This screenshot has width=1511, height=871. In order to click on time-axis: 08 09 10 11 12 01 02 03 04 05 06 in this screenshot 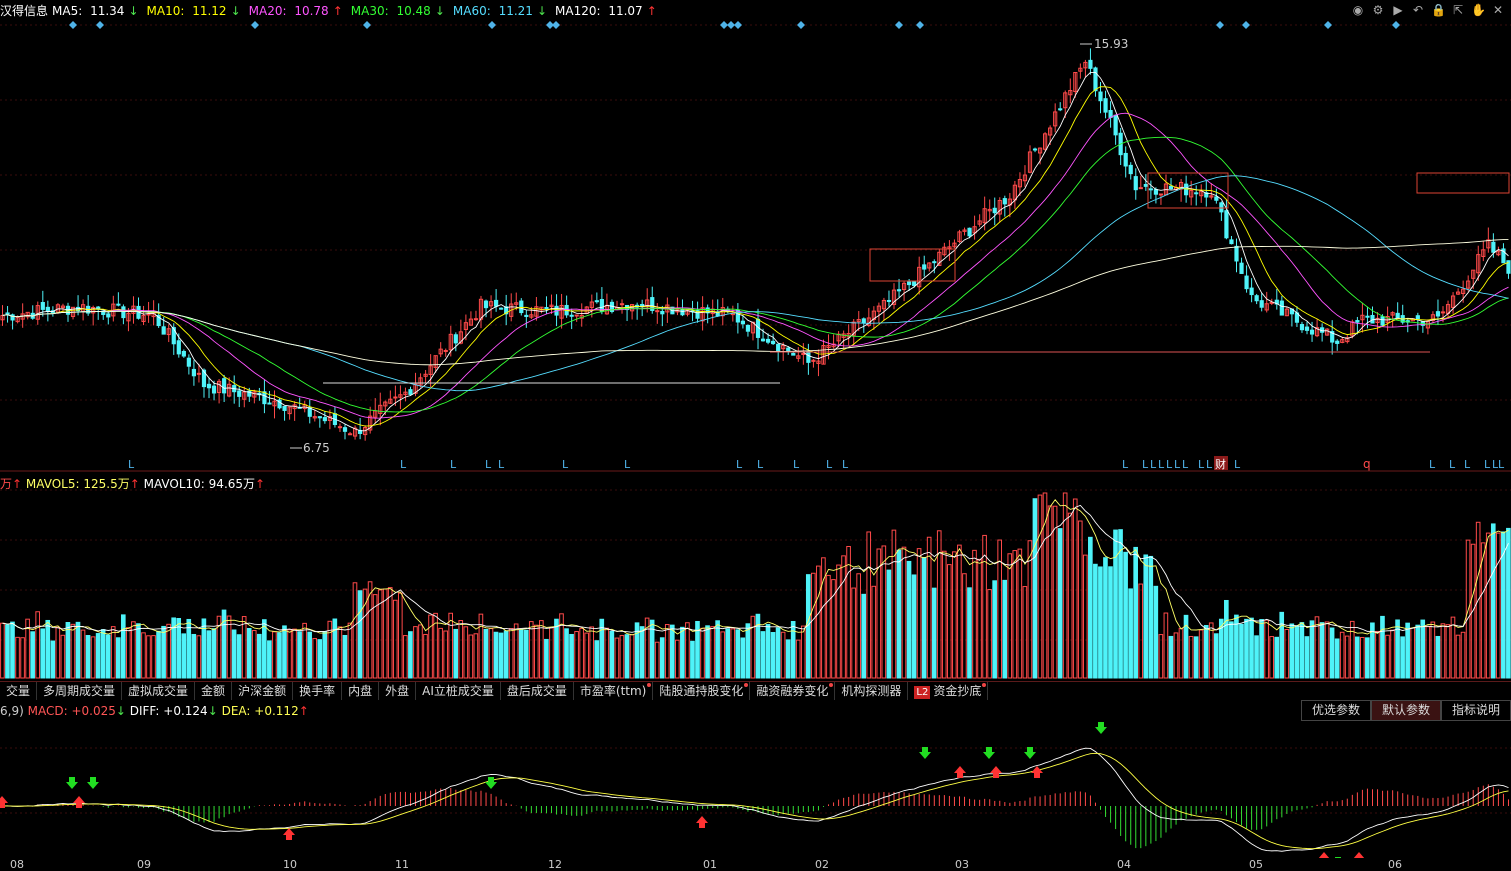, I will do `click(755, 864)`.